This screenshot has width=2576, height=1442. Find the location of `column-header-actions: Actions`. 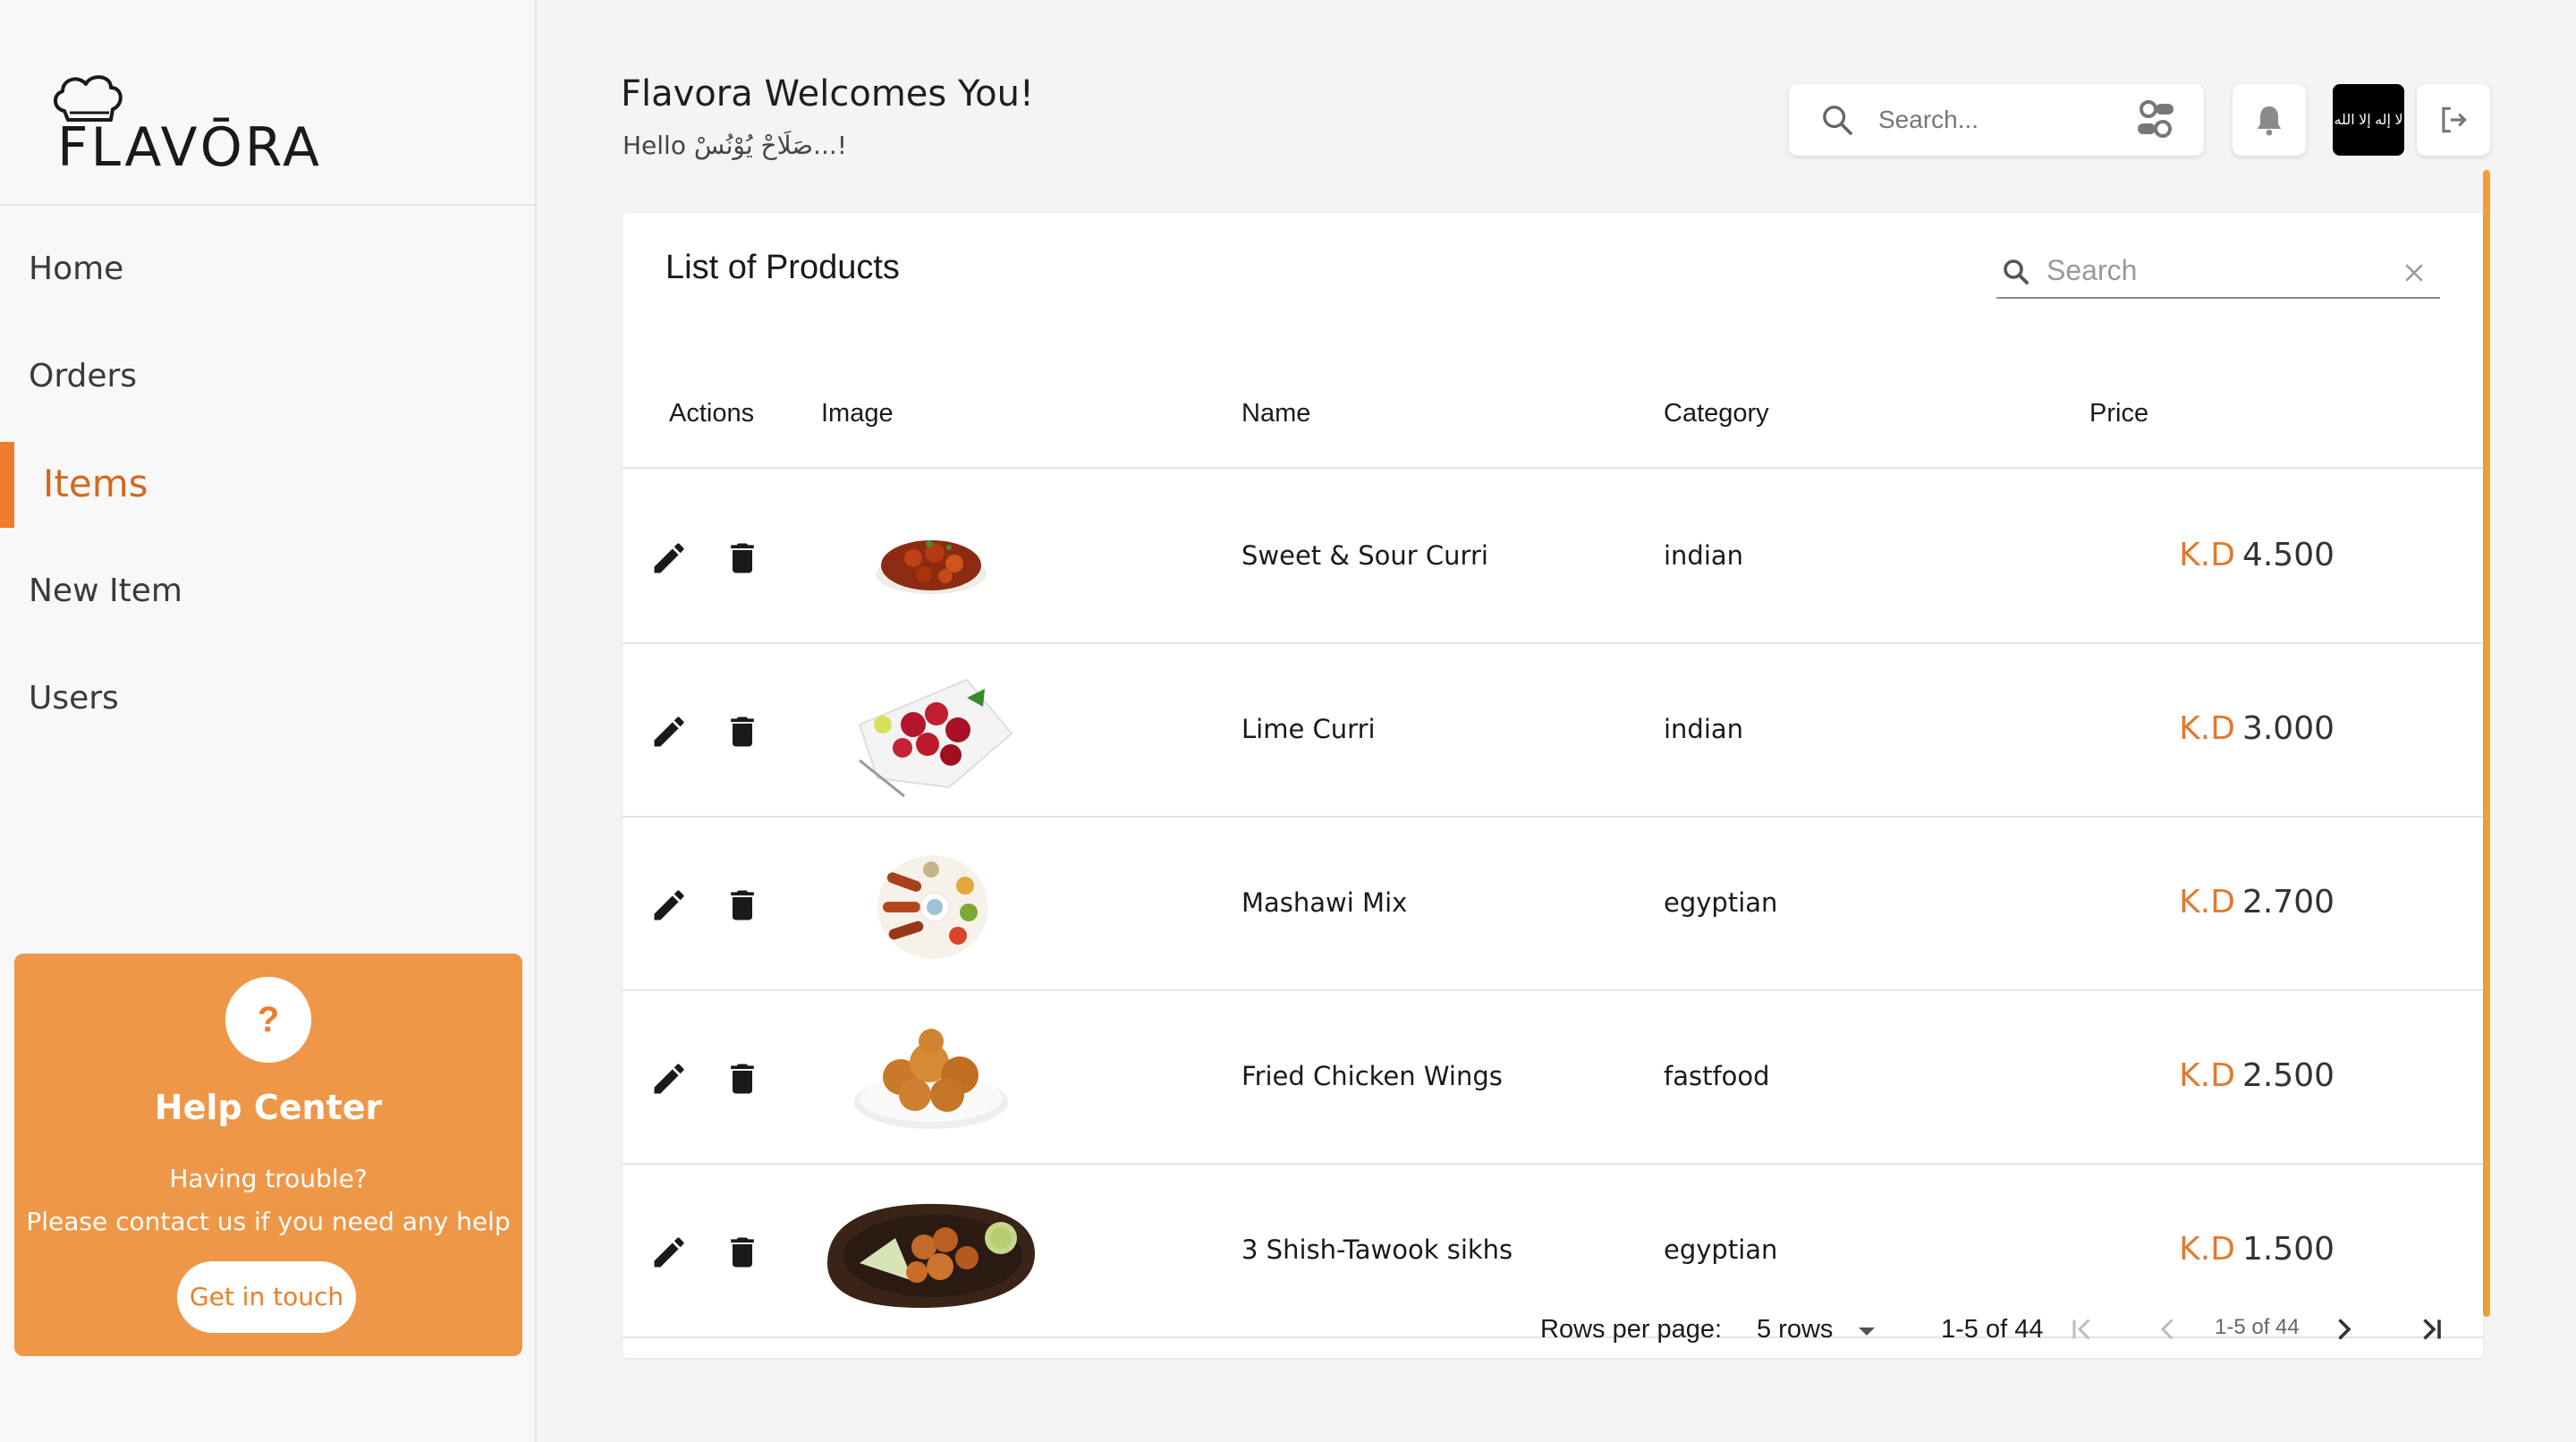

column-header-actions: Actions is located at coordinates (711, 413).